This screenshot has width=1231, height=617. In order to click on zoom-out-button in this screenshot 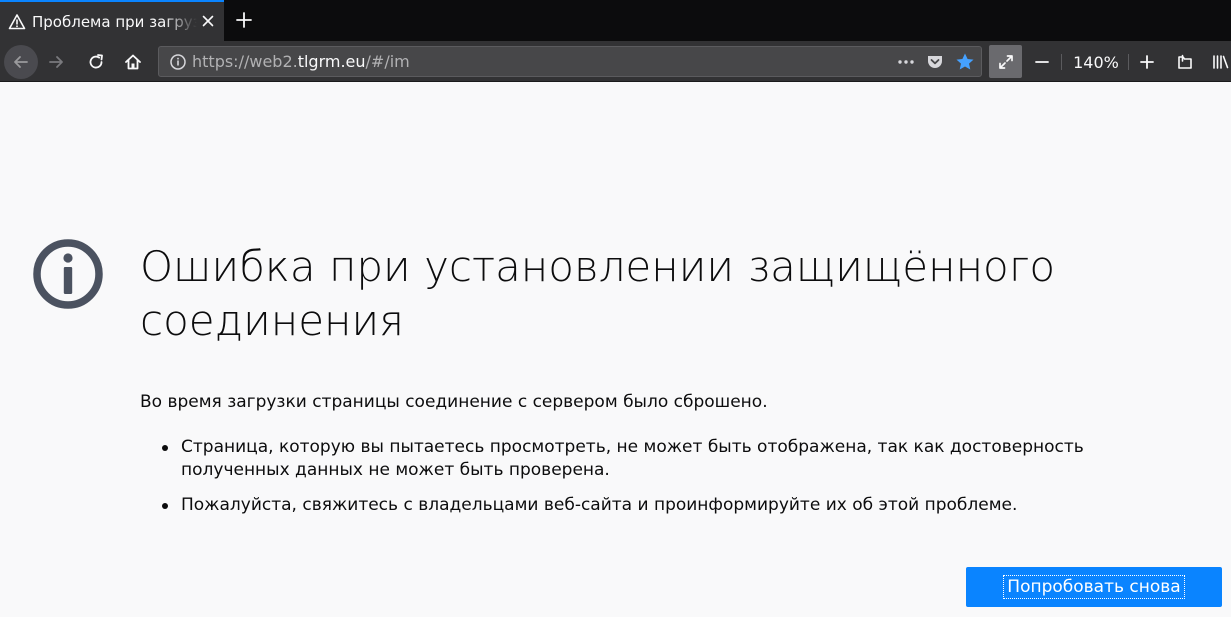, I will do `click(1042, 62)`.